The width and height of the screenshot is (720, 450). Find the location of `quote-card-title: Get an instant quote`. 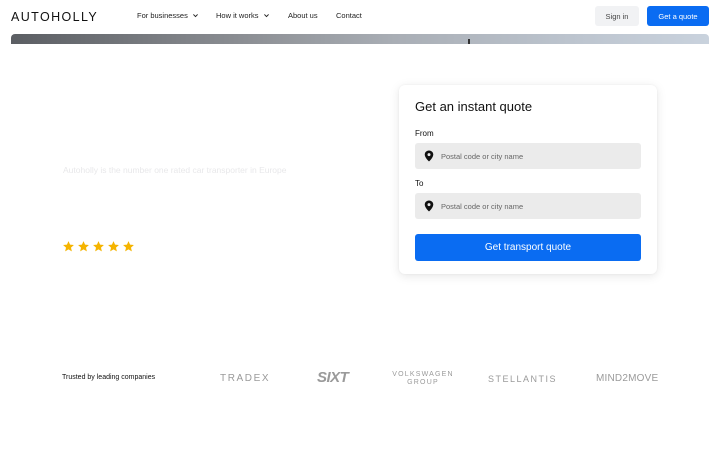

quote-card-title: Get an instant quote is located at coordinates (474, 106).